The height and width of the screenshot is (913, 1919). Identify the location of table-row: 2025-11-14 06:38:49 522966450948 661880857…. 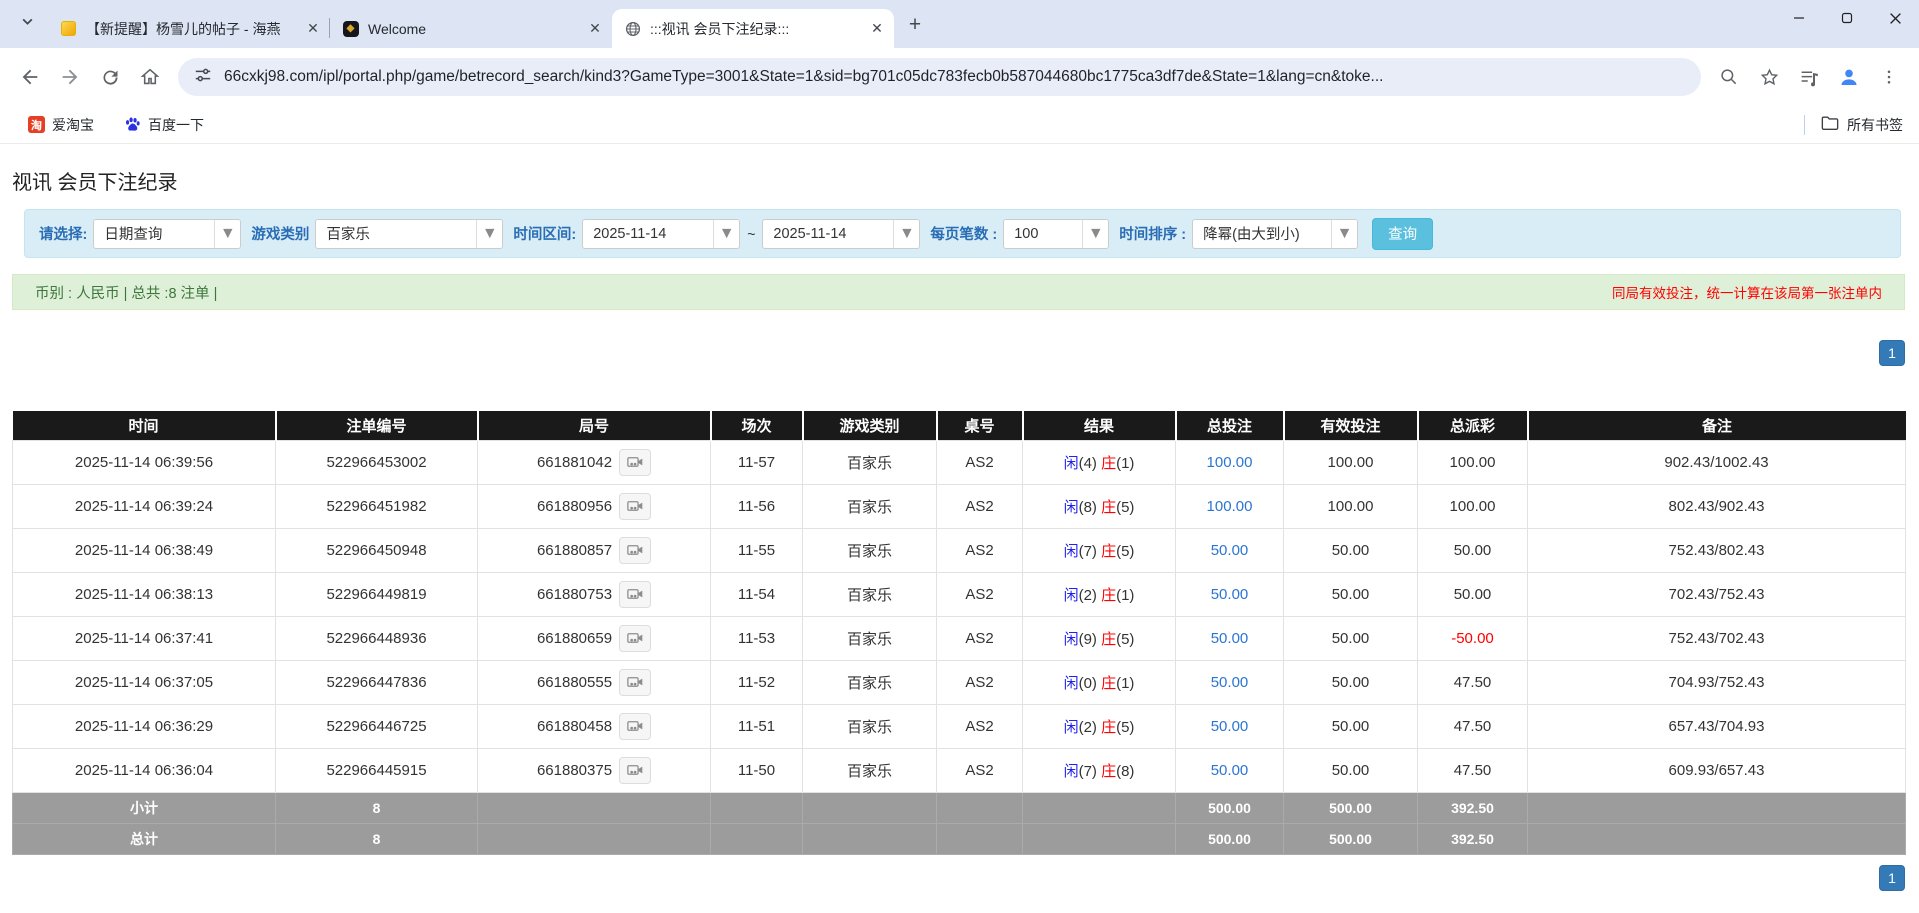
(959, 550).